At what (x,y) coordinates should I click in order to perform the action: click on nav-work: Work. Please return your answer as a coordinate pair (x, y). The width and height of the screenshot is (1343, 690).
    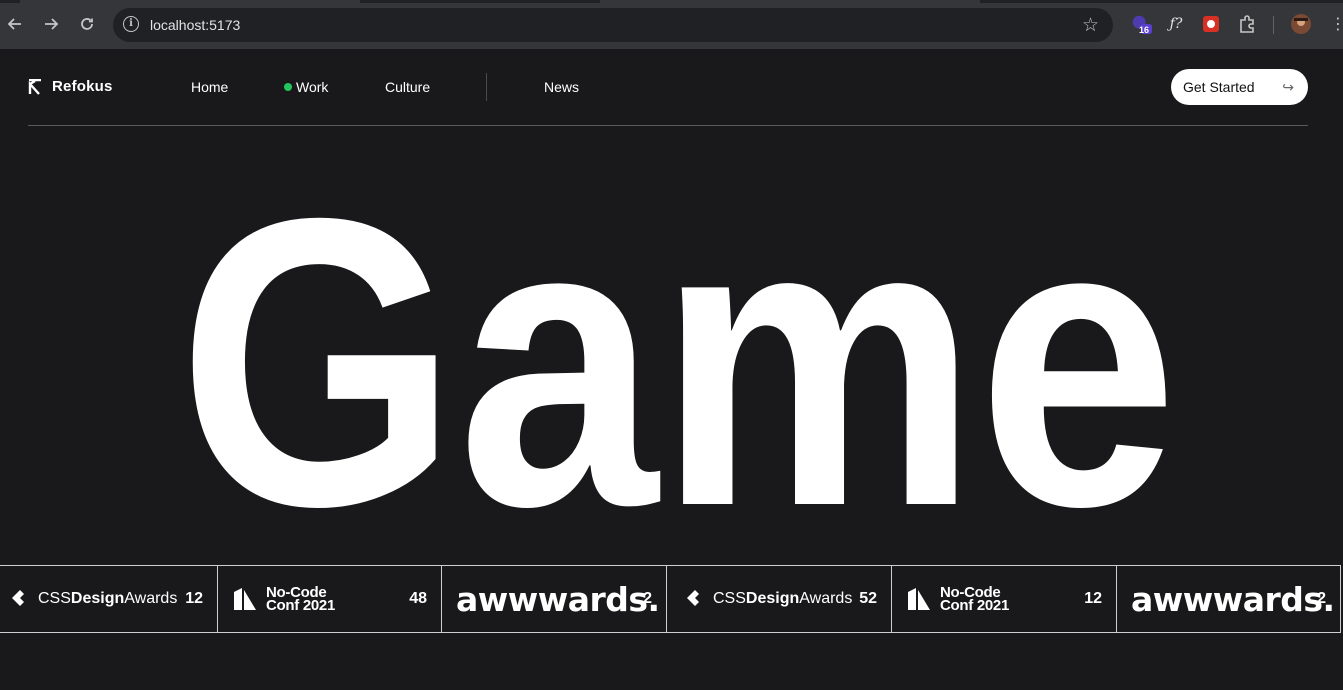
    Looking at the image, I should click on (306, 87).